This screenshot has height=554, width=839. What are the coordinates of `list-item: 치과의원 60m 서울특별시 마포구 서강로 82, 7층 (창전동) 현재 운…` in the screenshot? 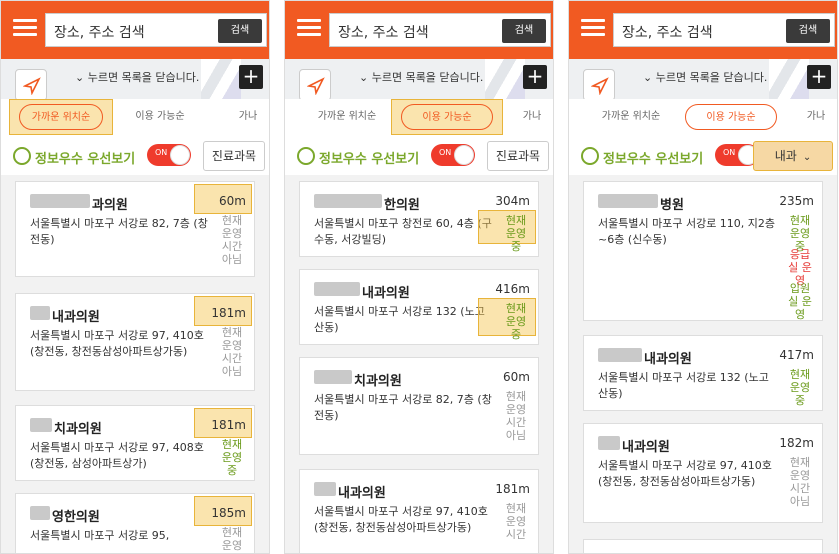 It's located at (419, 406).